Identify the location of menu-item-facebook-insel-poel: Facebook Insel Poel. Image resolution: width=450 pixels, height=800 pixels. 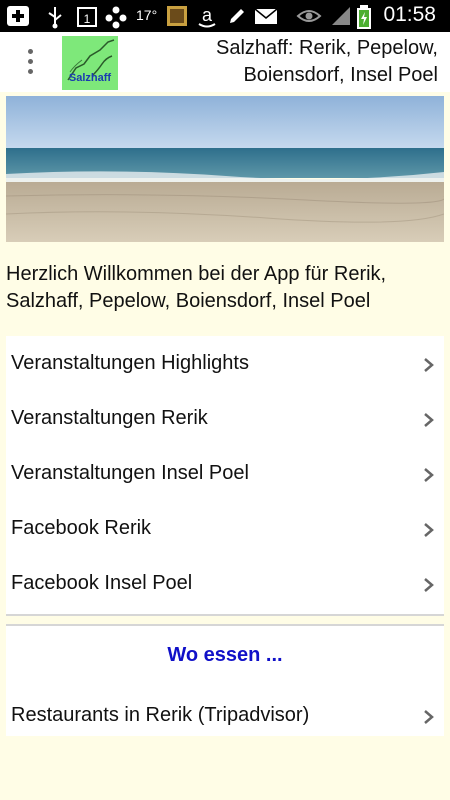
(225, 583).